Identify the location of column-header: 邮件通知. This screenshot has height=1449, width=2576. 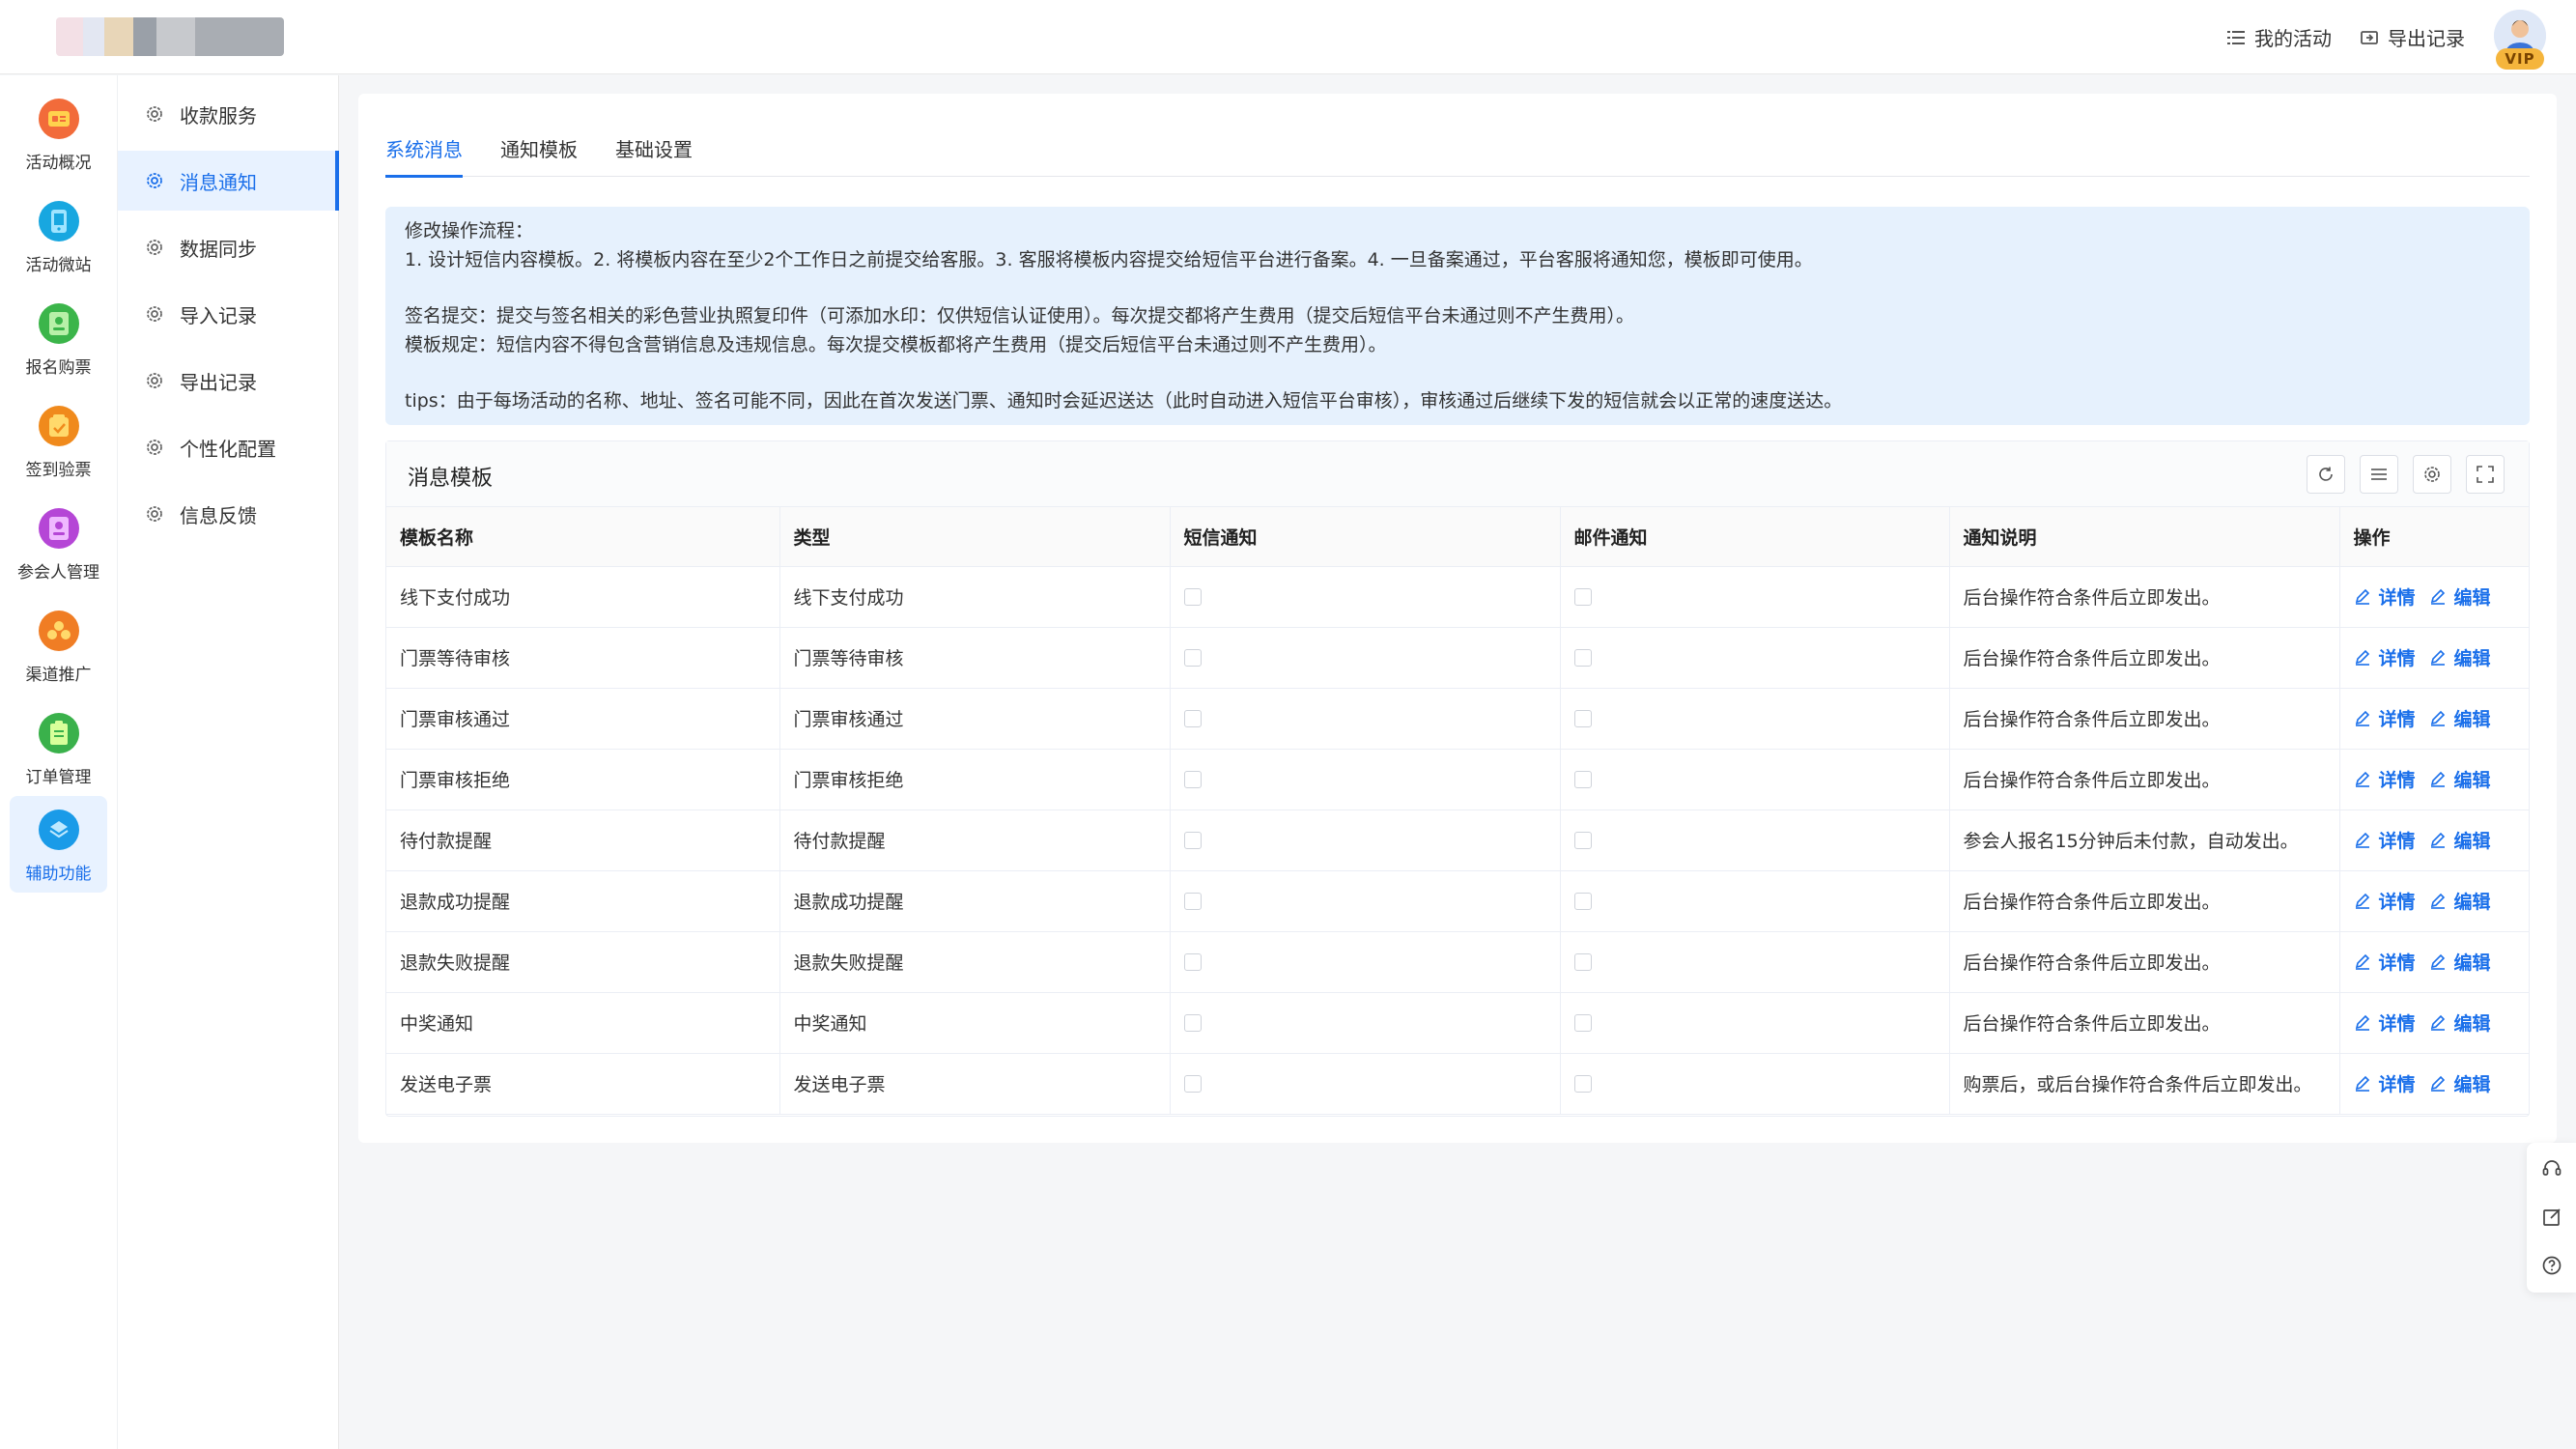
(1755, 537).